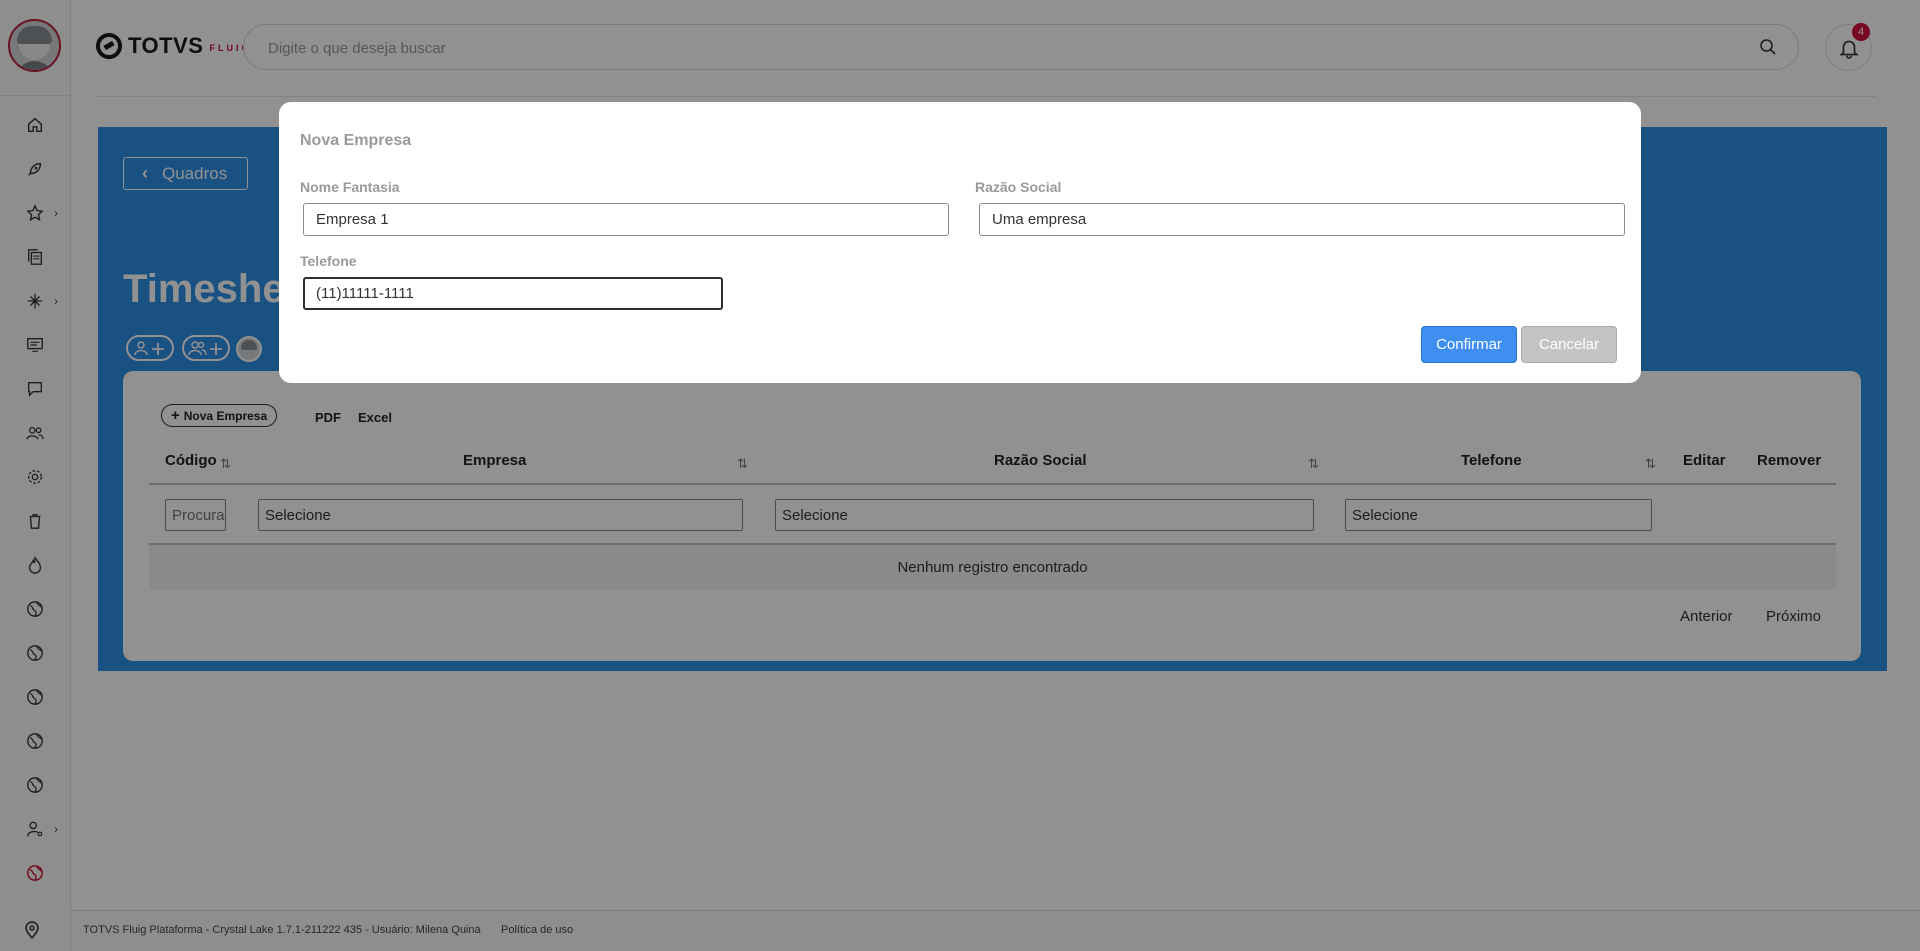 The height and width of the screenshot is (951, 1920). What do you see at coordinates (513, 293) in the screenshot?
I see `telefone-input` at bounding box center [513, 293].